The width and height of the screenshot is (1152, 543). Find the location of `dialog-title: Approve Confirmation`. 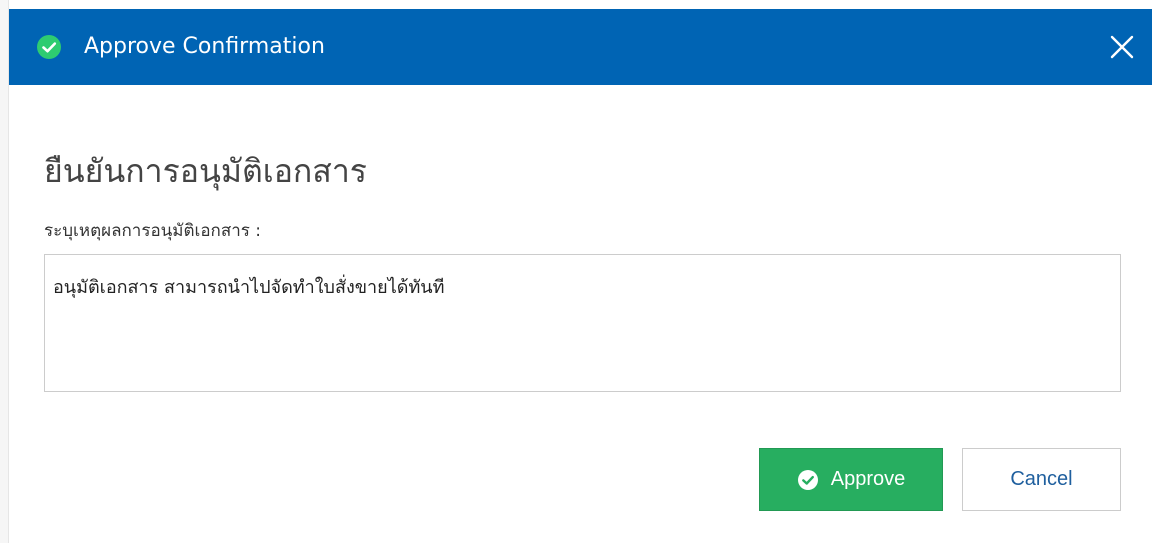

dialog-title: Approve Confirmation is located at coordinates (204, 46).